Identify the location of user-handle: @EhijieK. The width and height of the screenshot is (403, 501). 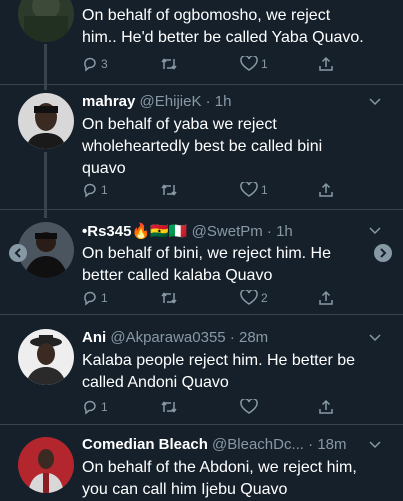
(171, 101).